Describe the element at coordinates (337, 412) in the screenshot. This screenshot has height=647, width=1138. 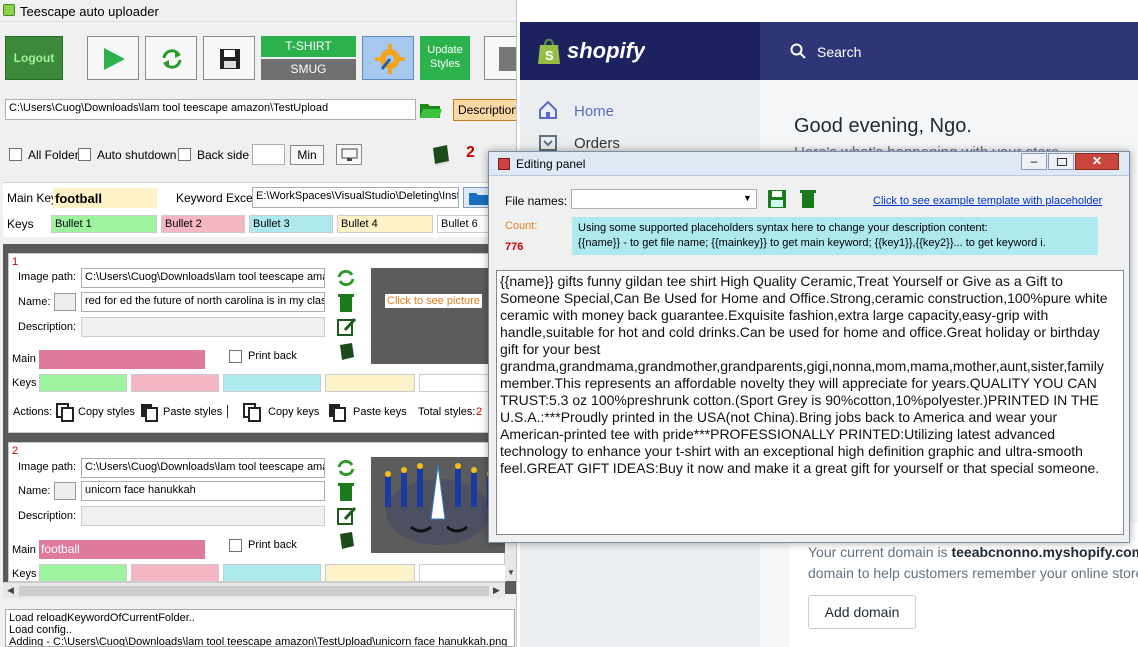
I see `paste-keys-icon` at that location.